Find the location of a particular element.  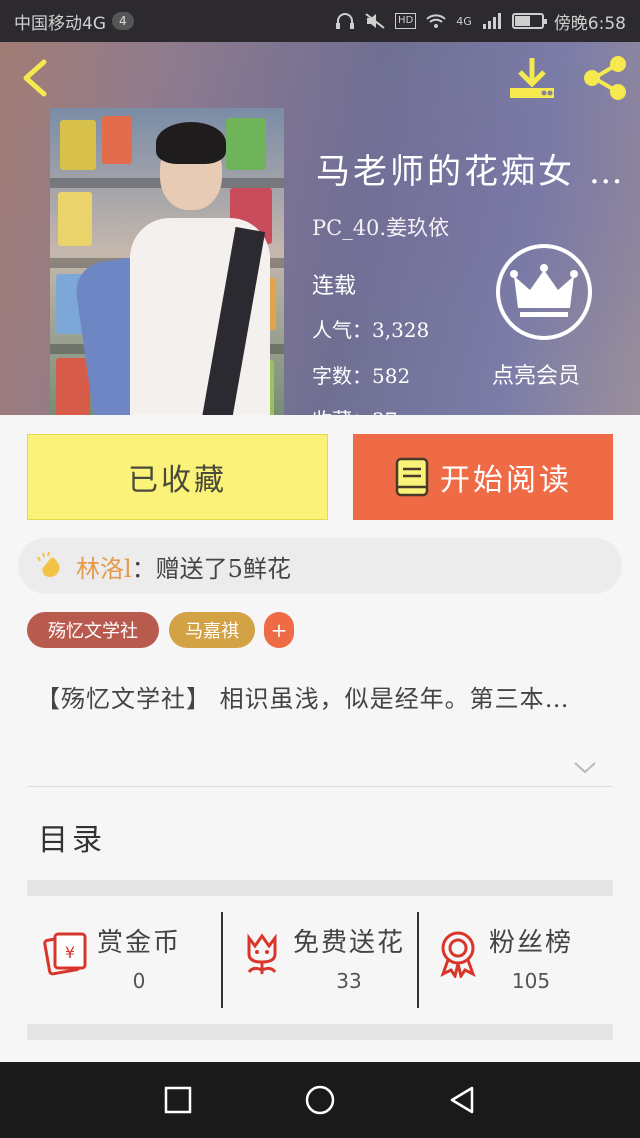

download-icon is located at coordinates (532, 78).